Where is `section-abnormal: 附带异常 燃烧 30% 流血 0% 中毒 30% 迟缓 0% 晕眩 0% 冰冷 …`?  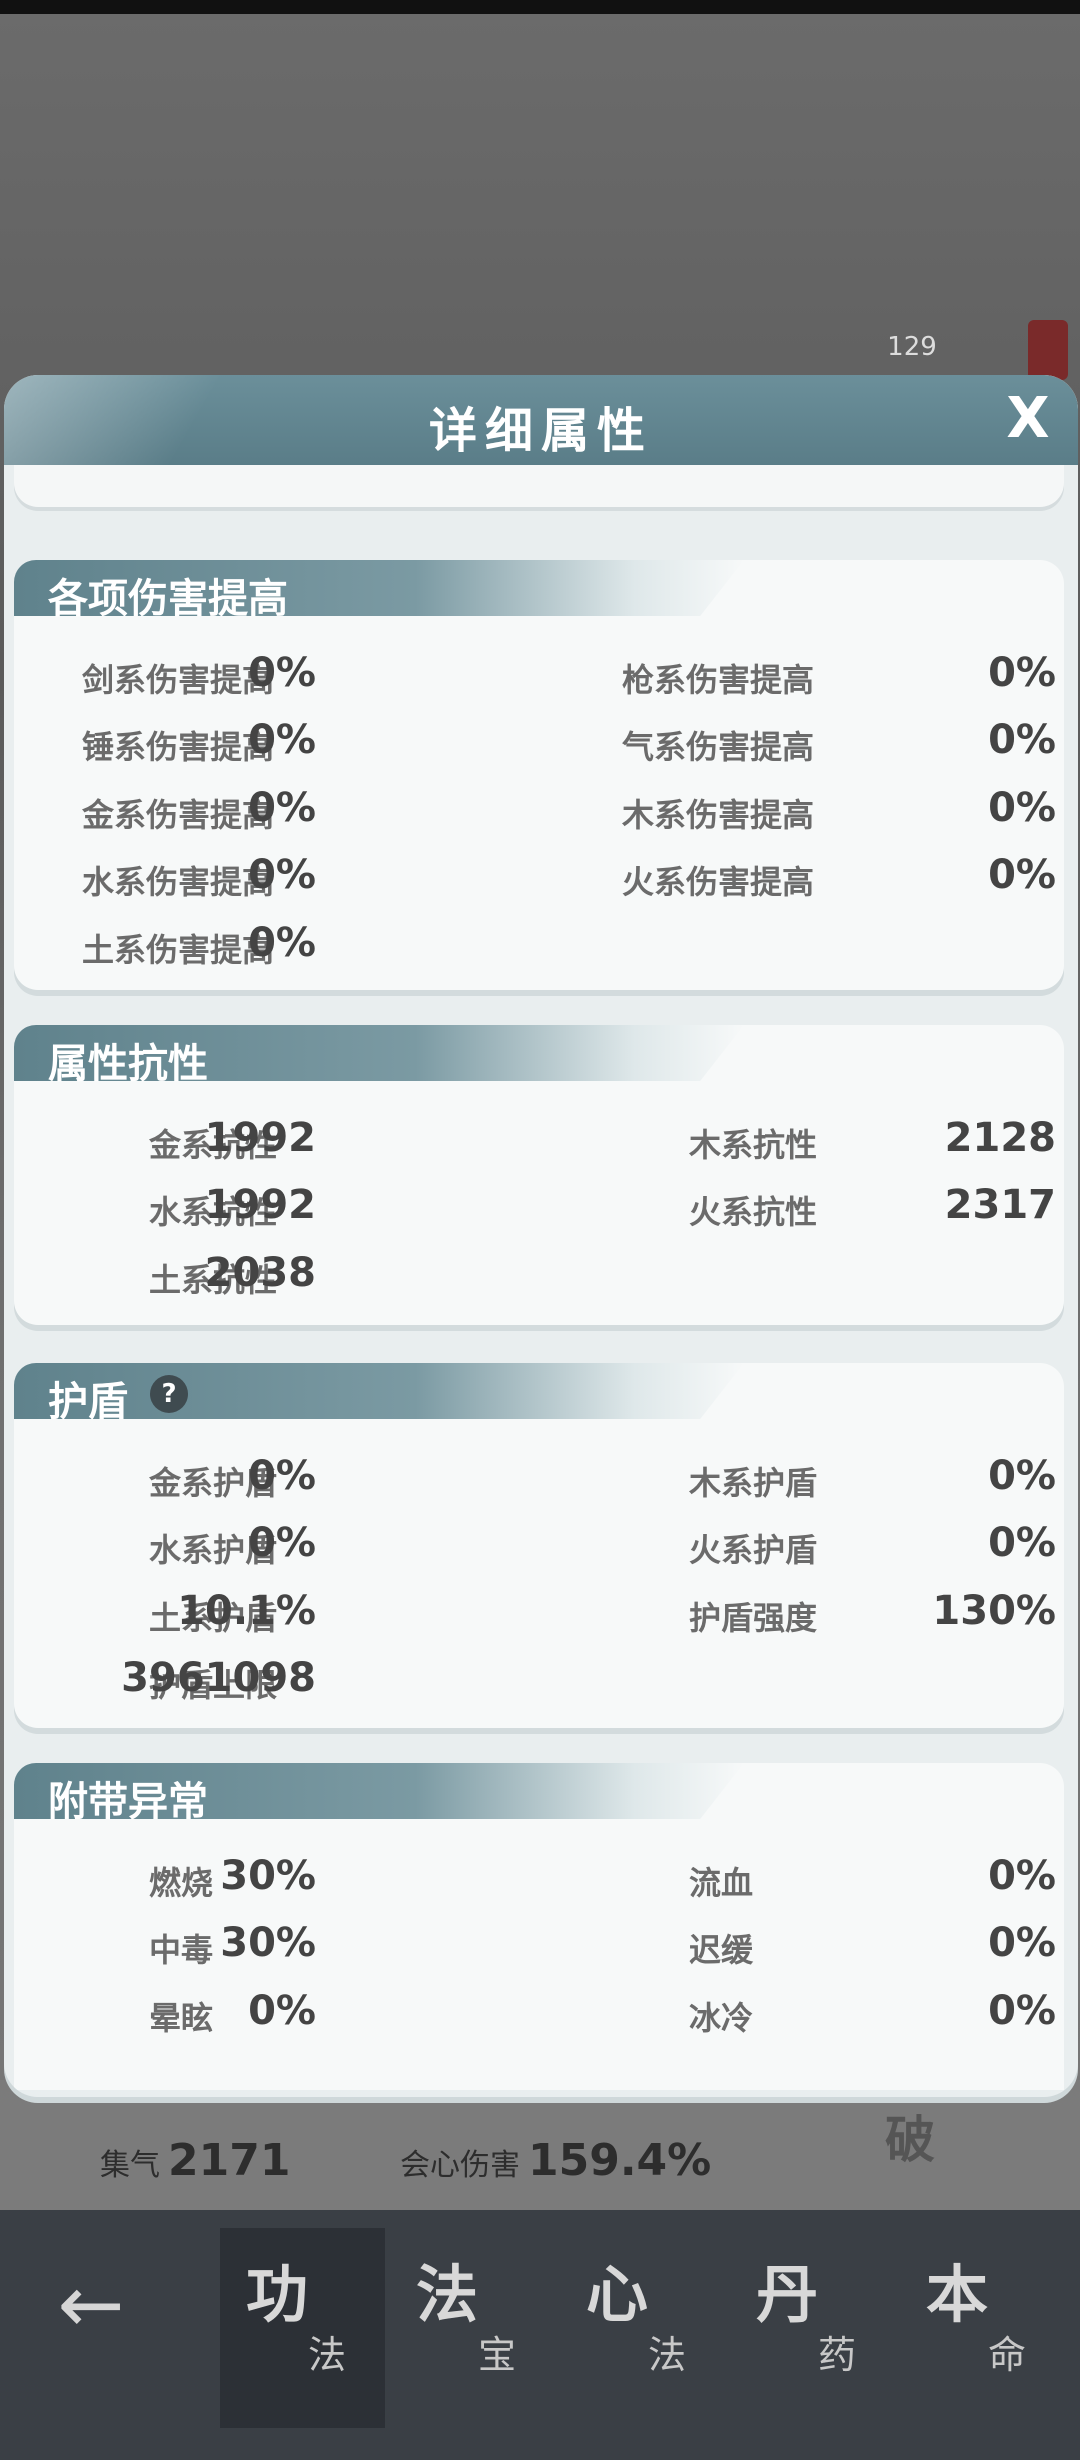
section-abnormal: 附带异常 燃烧 30% 流血 0% 中毒 30% 迟缓 0% 晕眩 0% 冰冷 … is located at coordinates (539, 1926).